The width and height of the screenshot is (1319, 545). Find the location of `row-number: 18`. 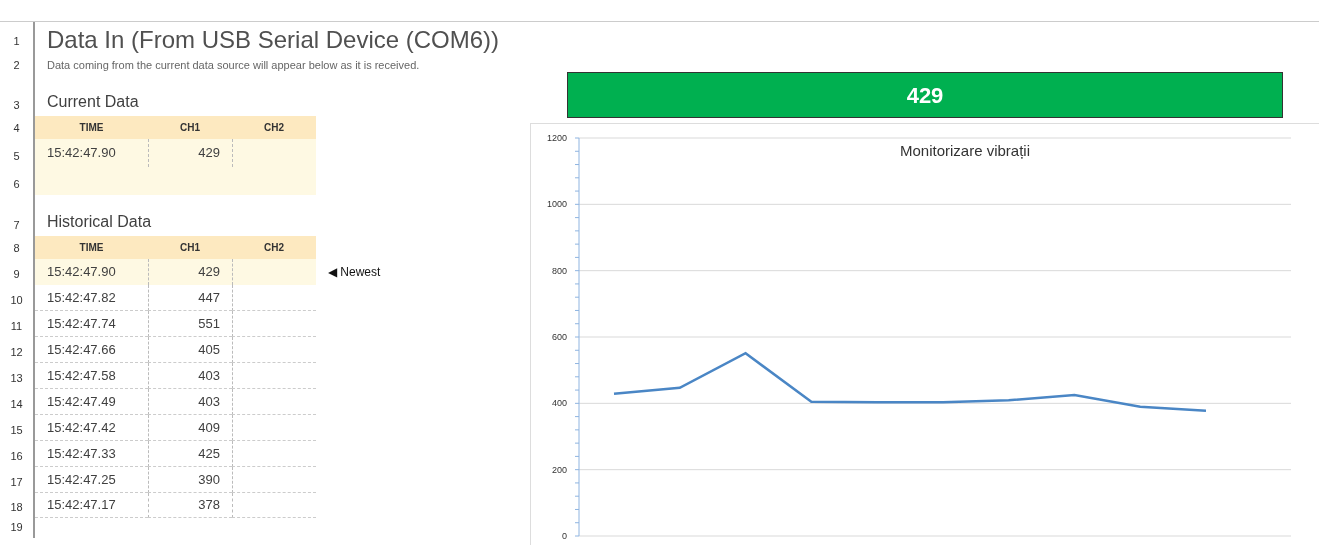

row-number: 18 is located at coordinates (17, 505).